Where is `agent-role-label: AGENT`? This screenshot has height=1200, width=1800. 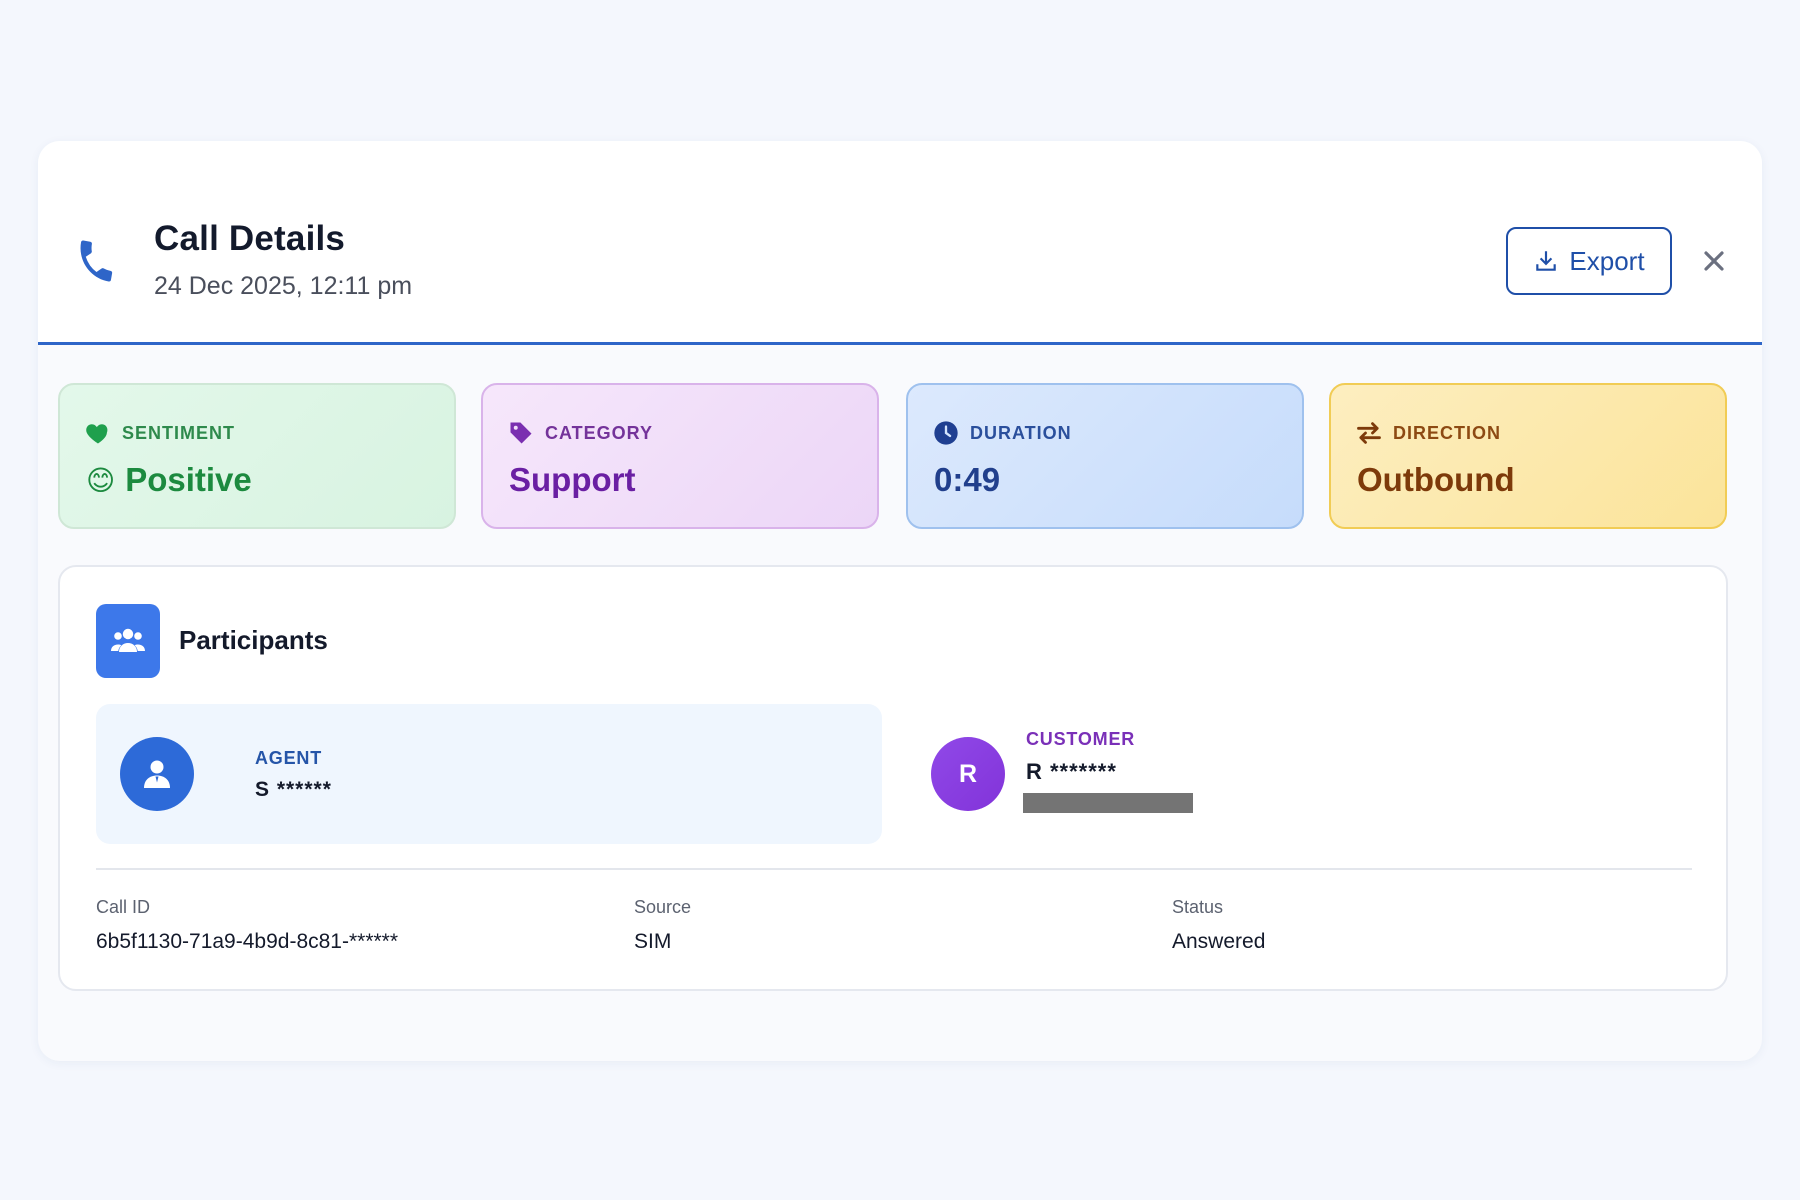
agent-role-label: AGENT is located at coordinates (288, 758).